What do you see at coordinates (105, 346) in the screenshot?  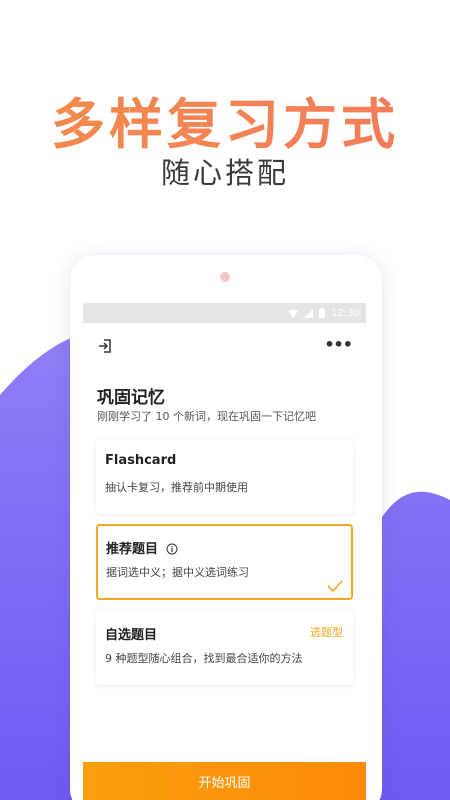 I see `exit-icon` at bounding box center [105, 346].